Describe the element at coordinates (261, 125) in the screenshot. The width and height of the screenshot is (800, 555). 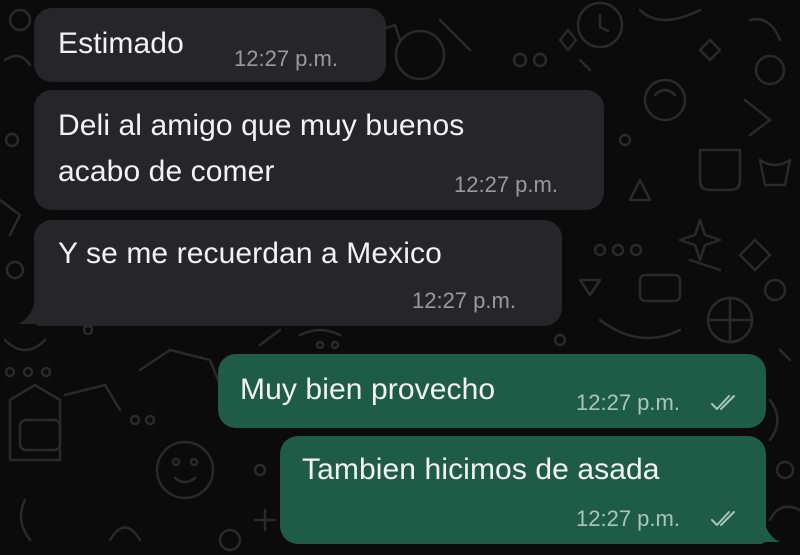
I see `message-text: Deli al amigo que muy buenos` at that location.